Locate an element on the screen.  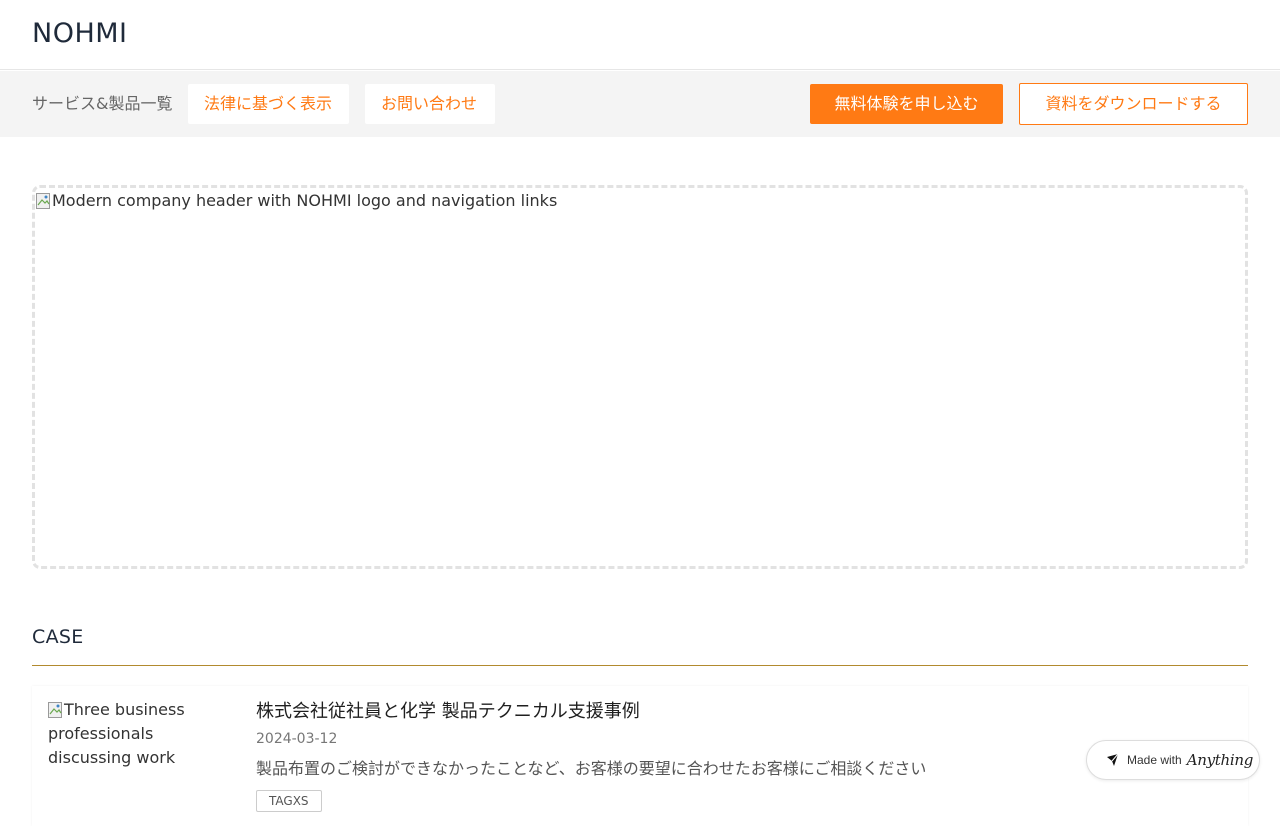
legal-notice-link: 法律に基づく表示 is located at coordinates (268, 104).